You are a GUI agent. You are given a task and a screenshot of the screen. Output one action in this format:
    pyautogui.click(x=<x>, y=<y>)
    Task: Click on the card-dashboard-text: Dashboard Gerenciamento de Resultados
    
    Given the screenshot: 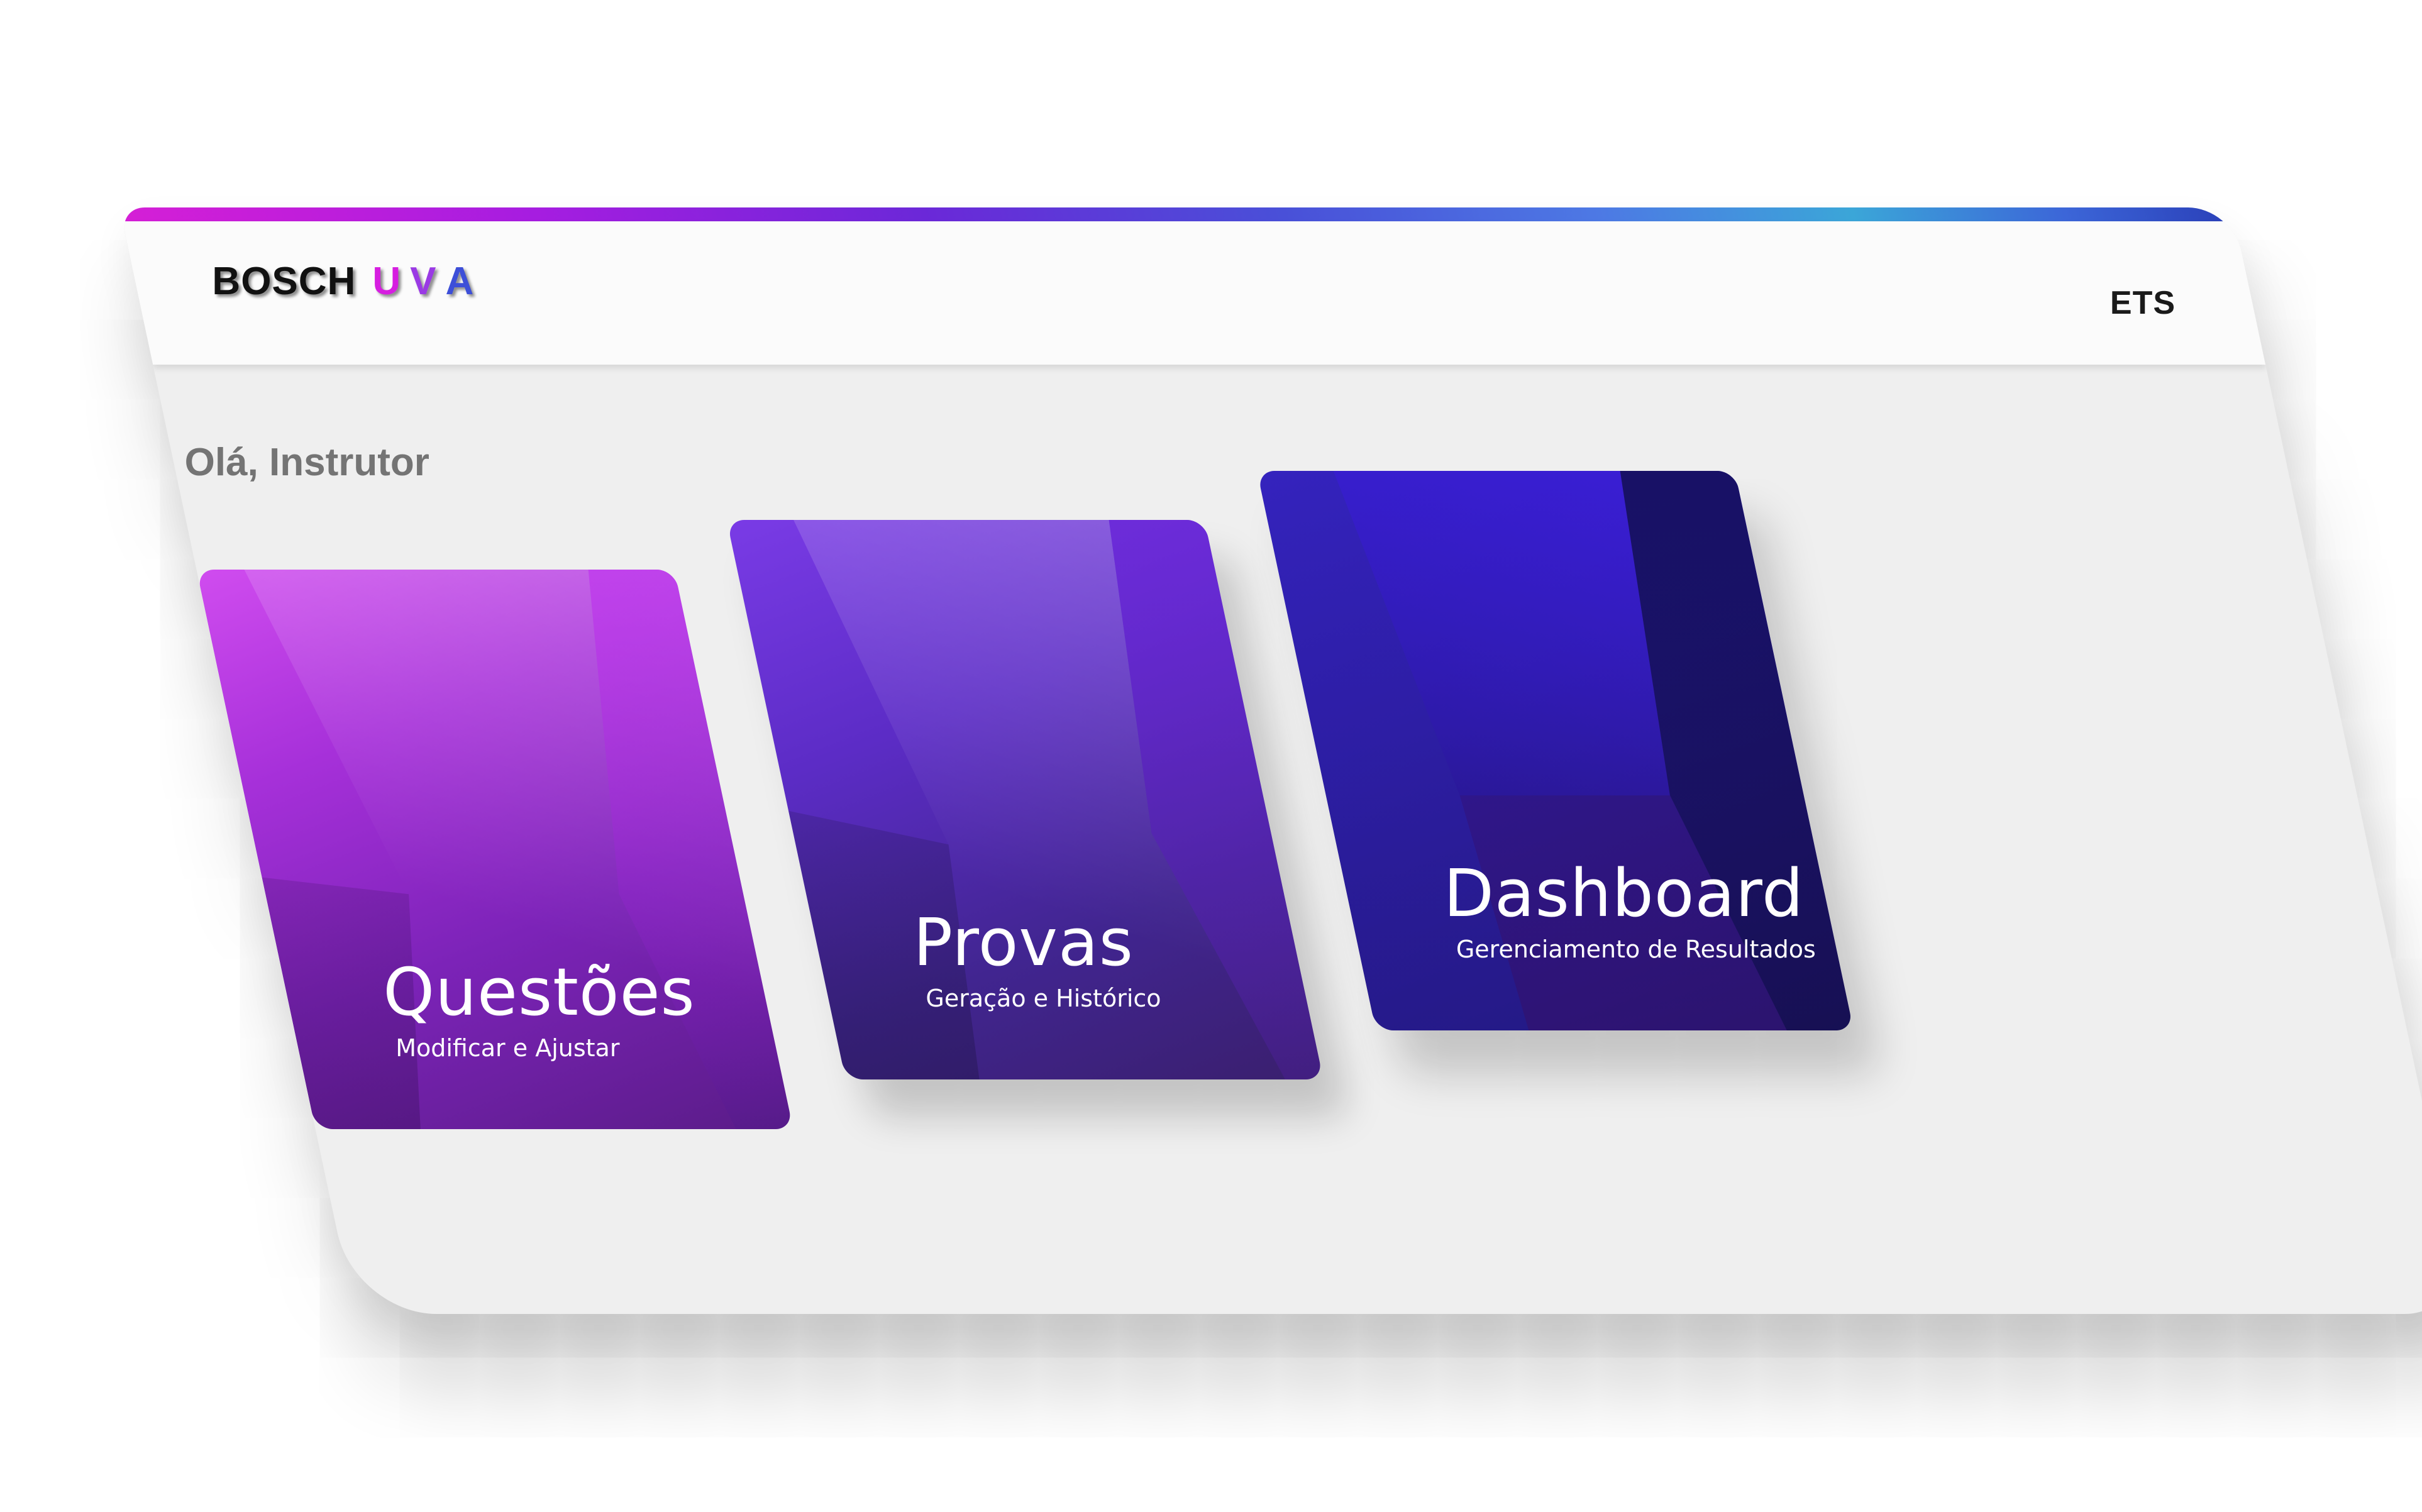 What is the action you would take?
    pyautogui.click(x=1629, y=909)
    